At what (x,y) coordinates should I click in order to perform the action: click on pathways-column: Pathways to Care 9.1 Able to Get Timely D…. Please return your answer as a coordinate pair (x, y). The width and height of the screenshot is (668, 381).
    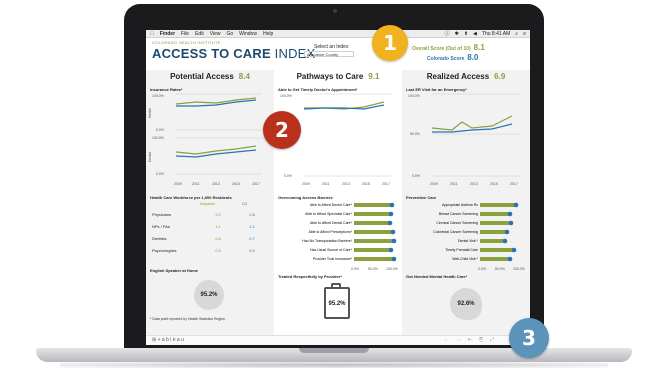
    Looking at the image, I should click on (338, 207).